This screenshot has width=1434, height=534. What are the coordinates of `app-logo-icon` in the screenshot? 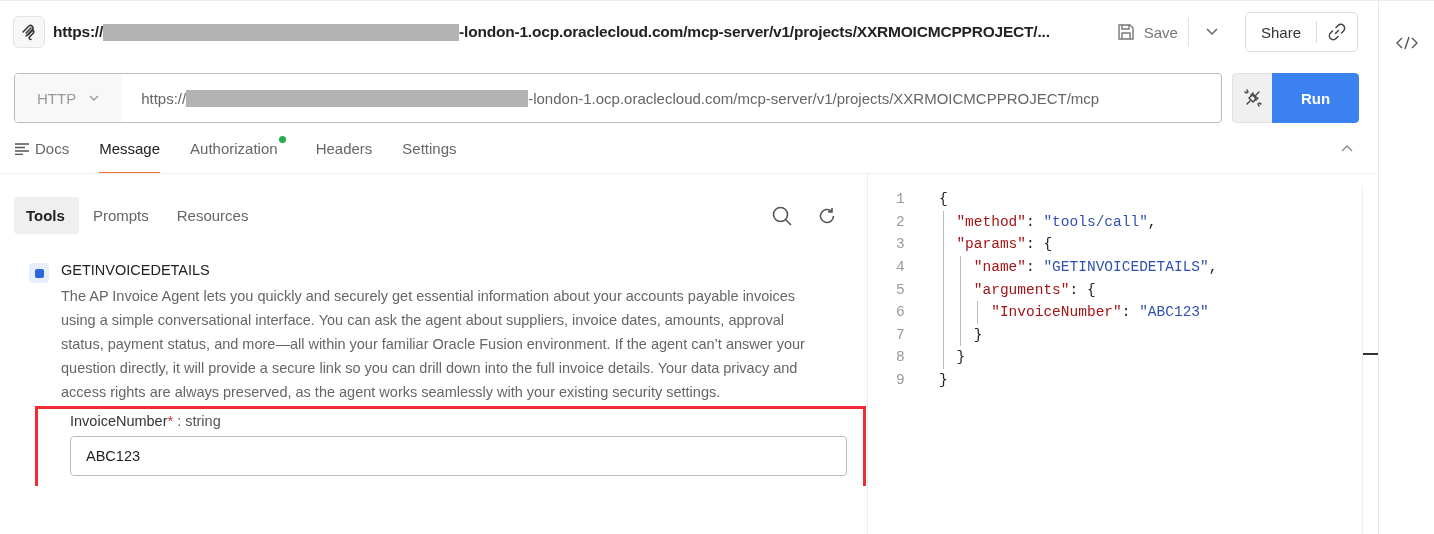 It's located at (29, 32).